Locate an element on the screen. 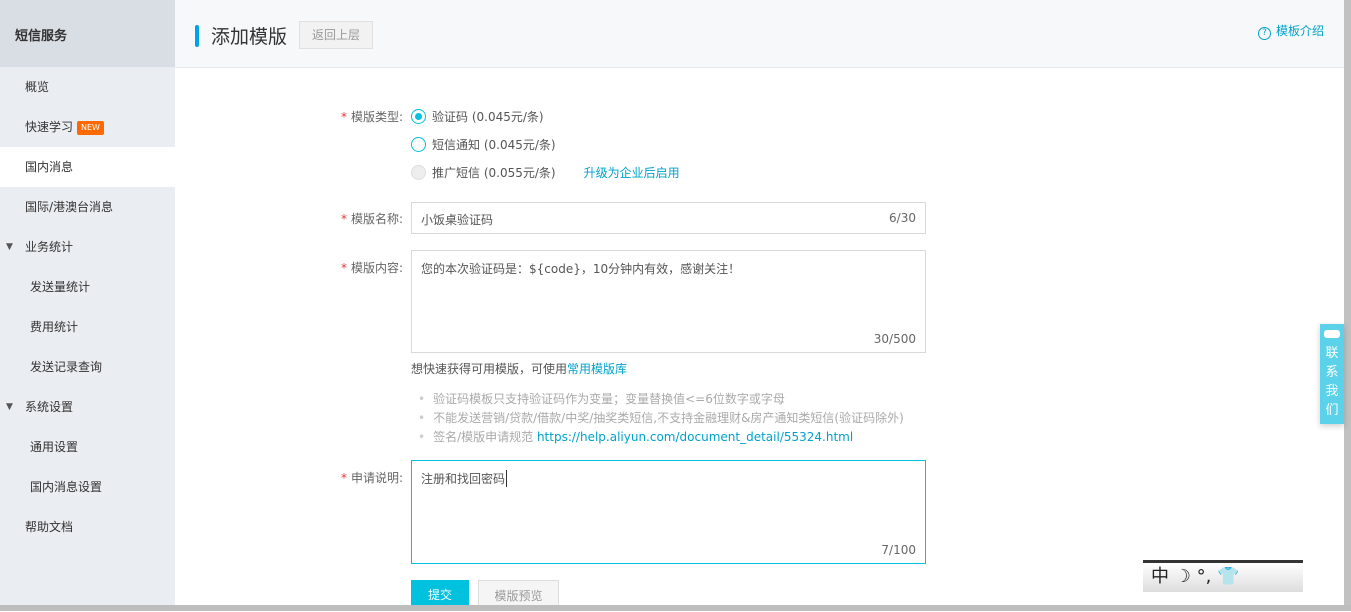 The height and width of the screenshot is (612, 1351). radio-disabled-icon is located at coordinates (418, 172).